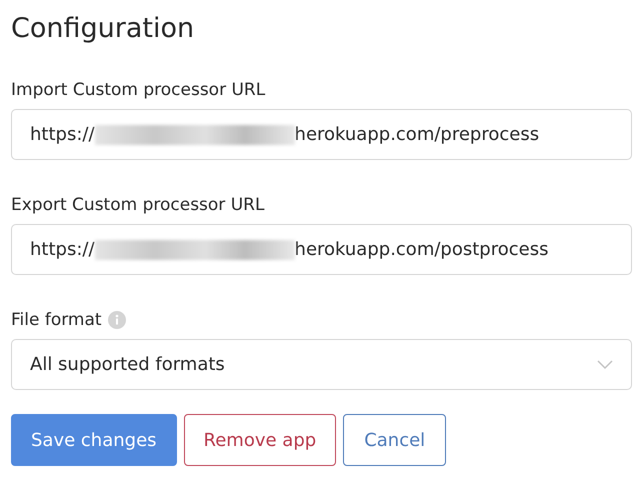 The height and width of the screenshot is (481, 641). What do you see at coordinates (260, 440) in the screenshot?
I see `remove-button: Remove app` at bounding box center [260, 440].